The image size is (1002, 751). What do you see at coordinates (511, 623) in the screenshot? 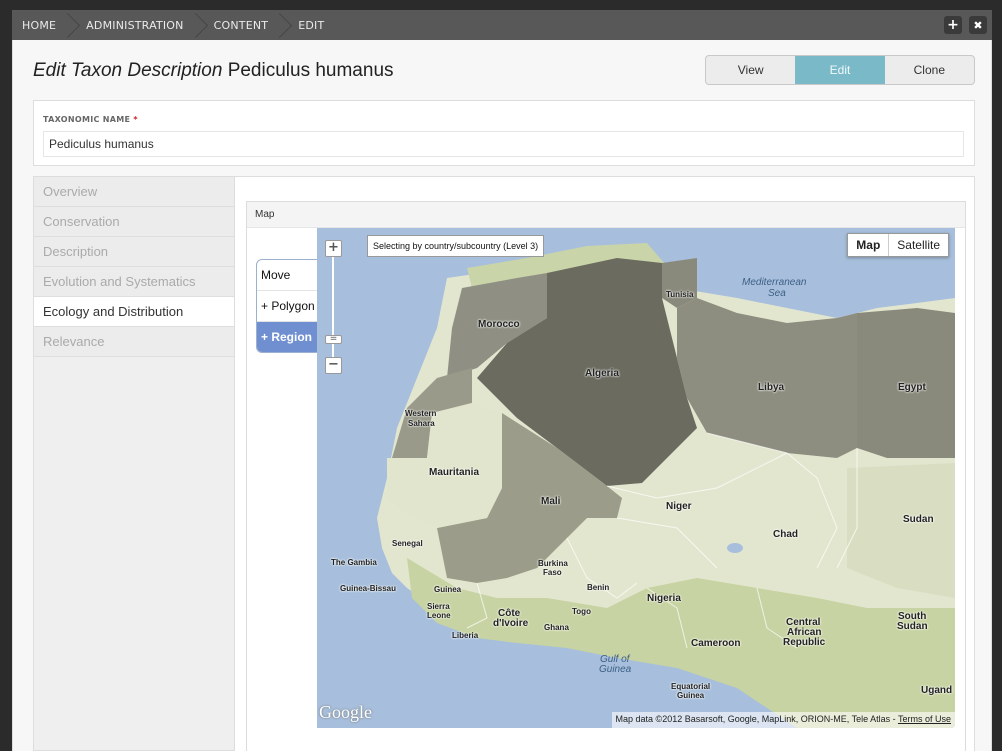
I see `map-label-divoire: d'Ivoire` at bounding box center [511, 623].